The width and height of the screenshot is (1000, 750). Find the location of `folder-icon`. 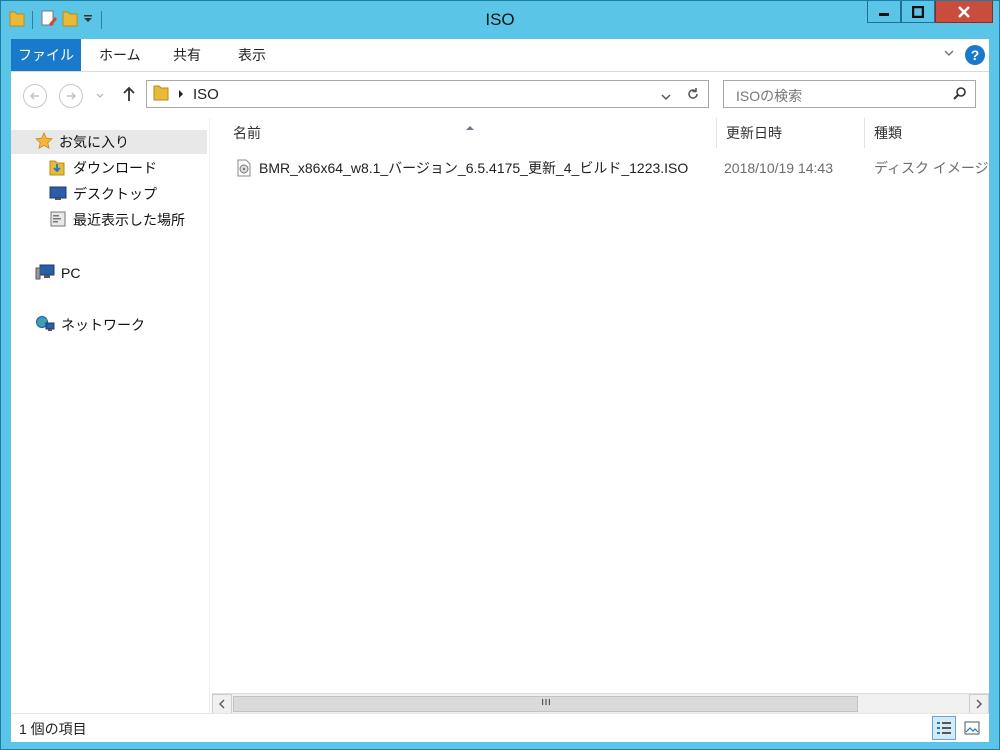

folder-icon is located at coordinates (161, 94).